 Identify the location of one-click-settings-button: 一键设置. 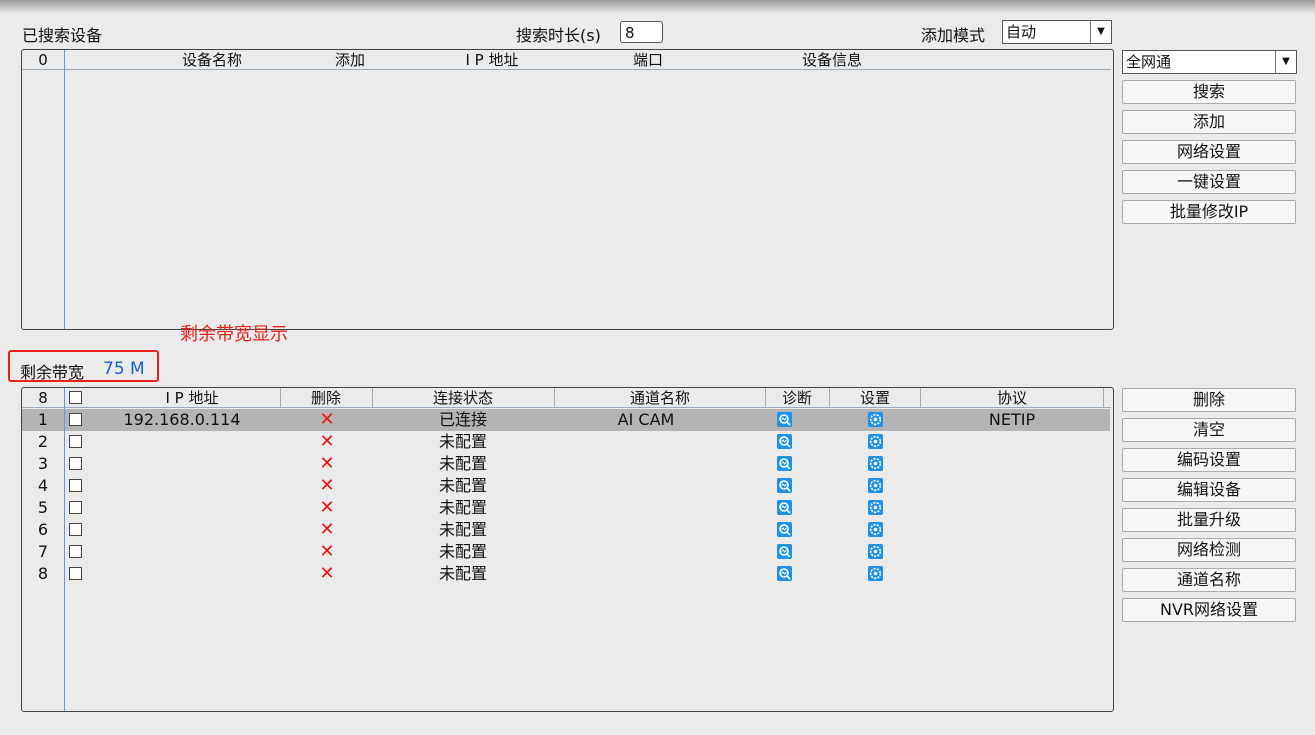
(1209, 182).